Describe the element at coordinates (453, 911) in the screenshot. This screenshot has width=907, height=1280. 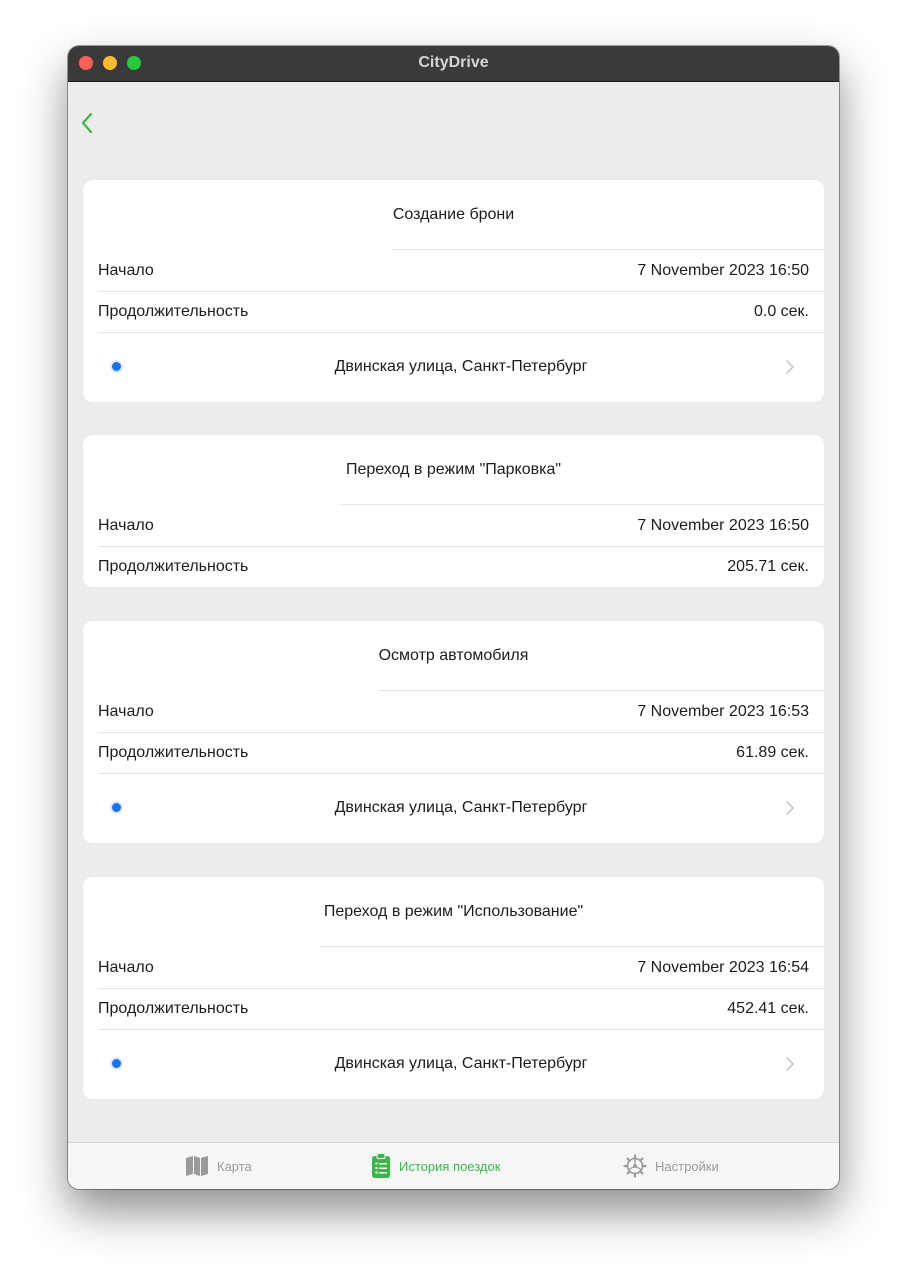
I see `event-title: Переход в режим "Использование"` at that location.